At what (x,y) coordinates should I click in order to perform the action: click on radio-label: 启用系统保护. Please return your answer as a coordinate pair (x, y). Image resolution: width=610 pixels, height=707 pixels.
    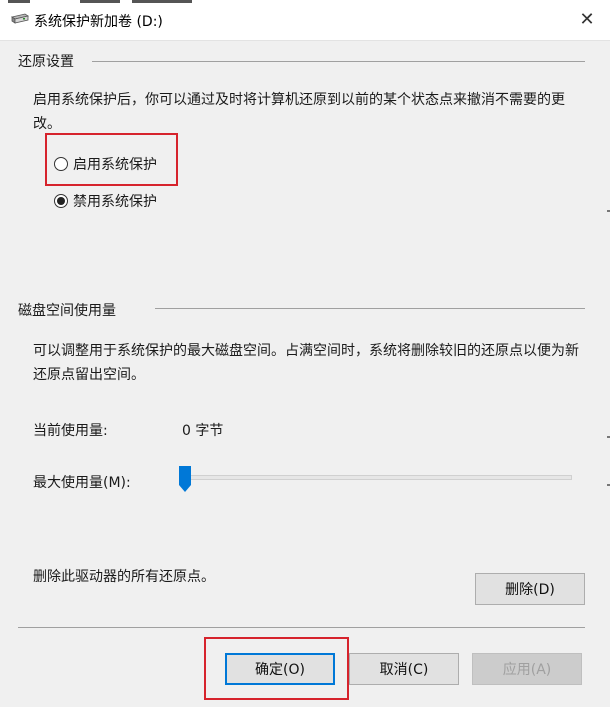
    Looking at the image, I should click on (115, 165).